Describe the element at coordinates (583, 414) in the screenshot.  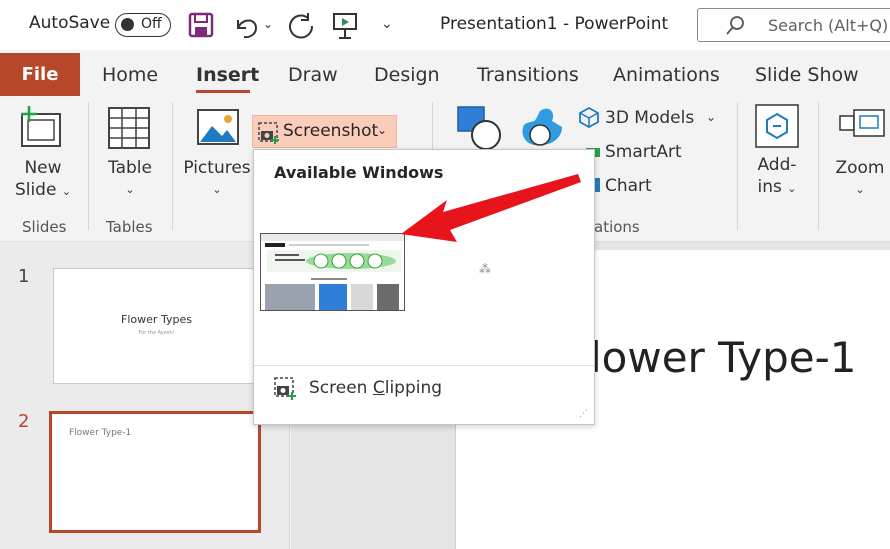
I see `resize-grip-icon: ⋰` at that location.